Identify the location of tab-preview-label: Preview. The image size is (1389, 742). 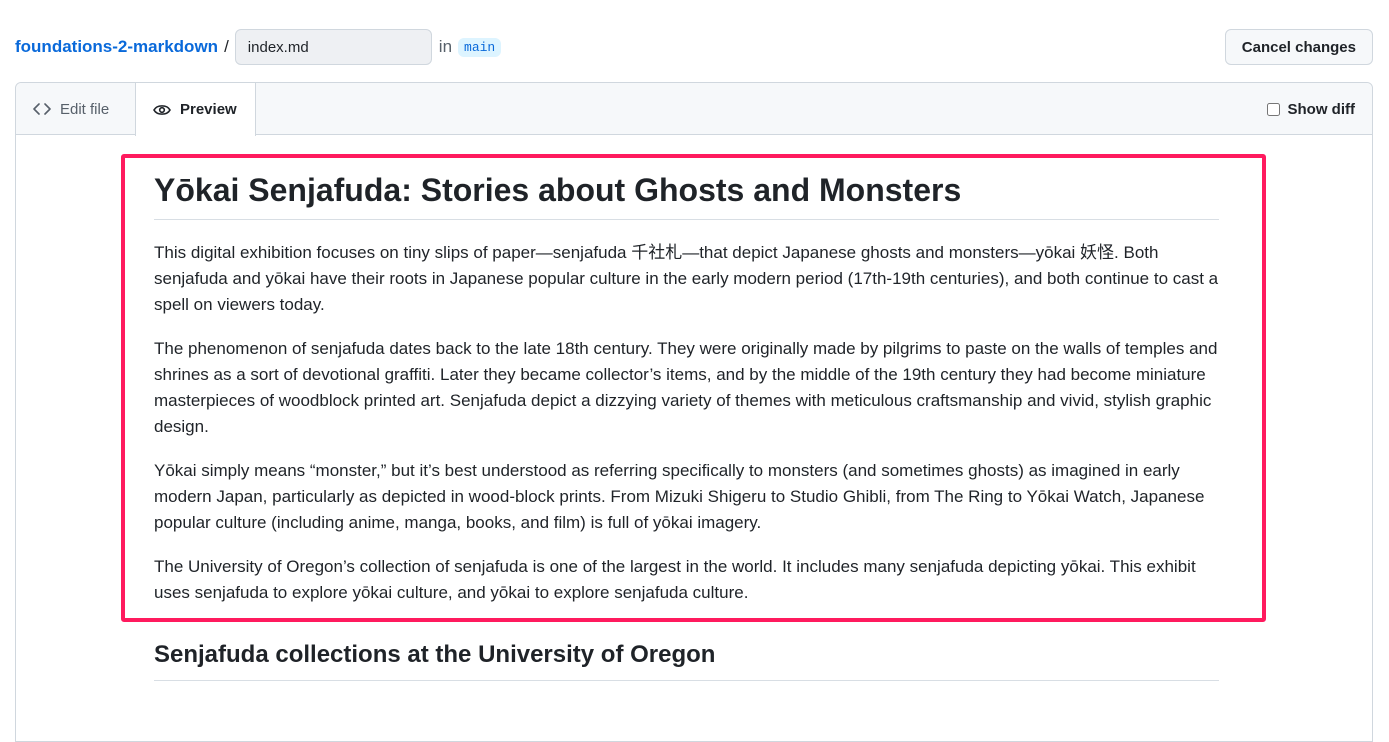
(208, 109).